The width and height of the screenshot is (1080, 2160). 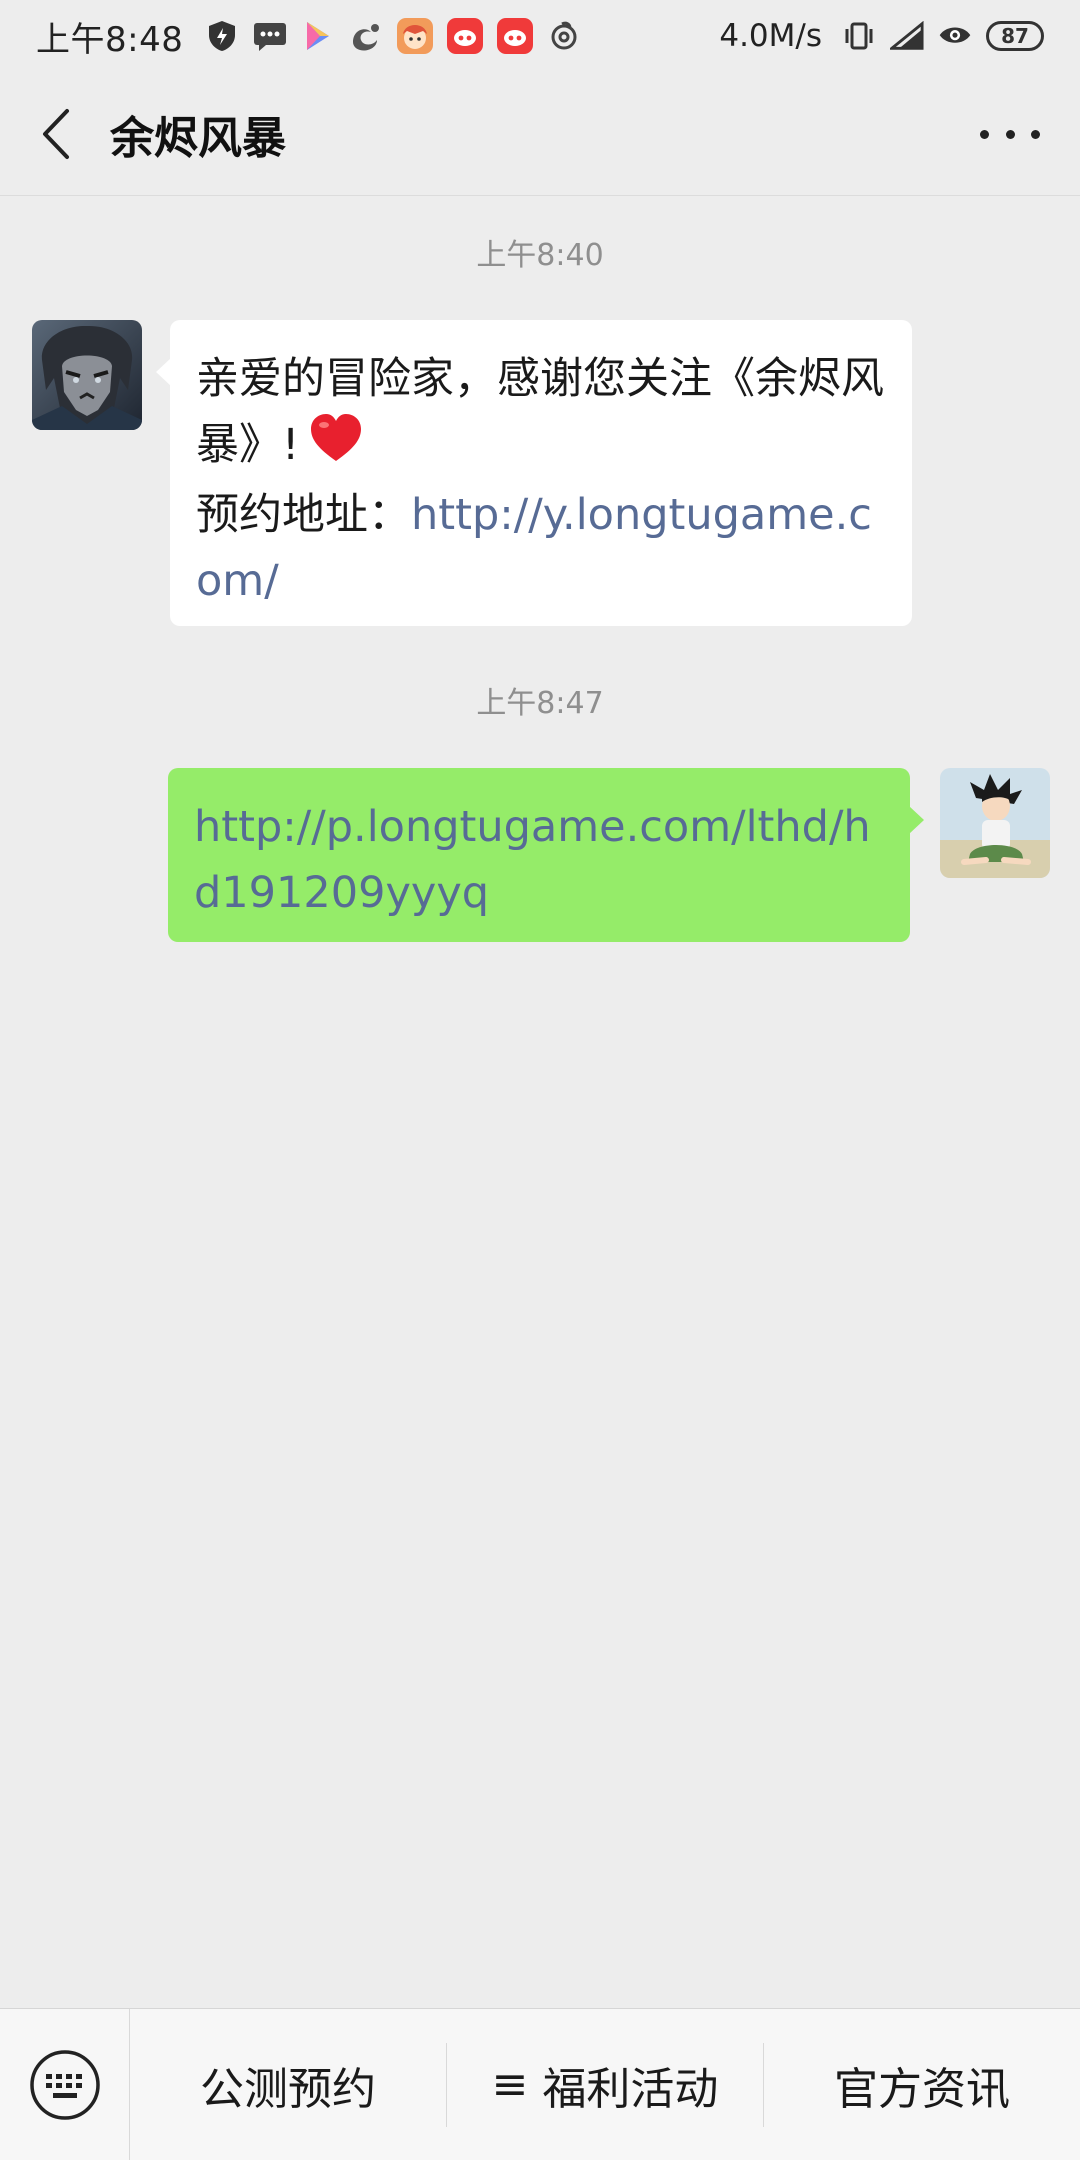 What do you see at coordinates (995, 823) in the screenshot?
I see `user-avatar` at bounding box center [995, 823].